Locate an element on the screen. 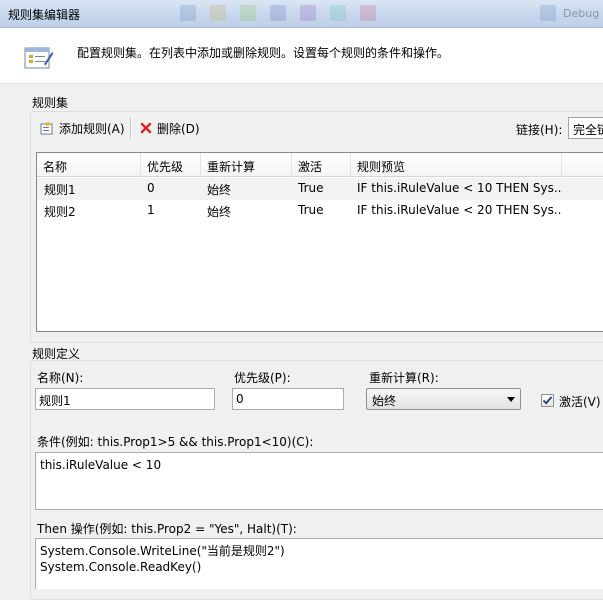  column-header-priority: 优先级 is located at coordinates (171, 165).